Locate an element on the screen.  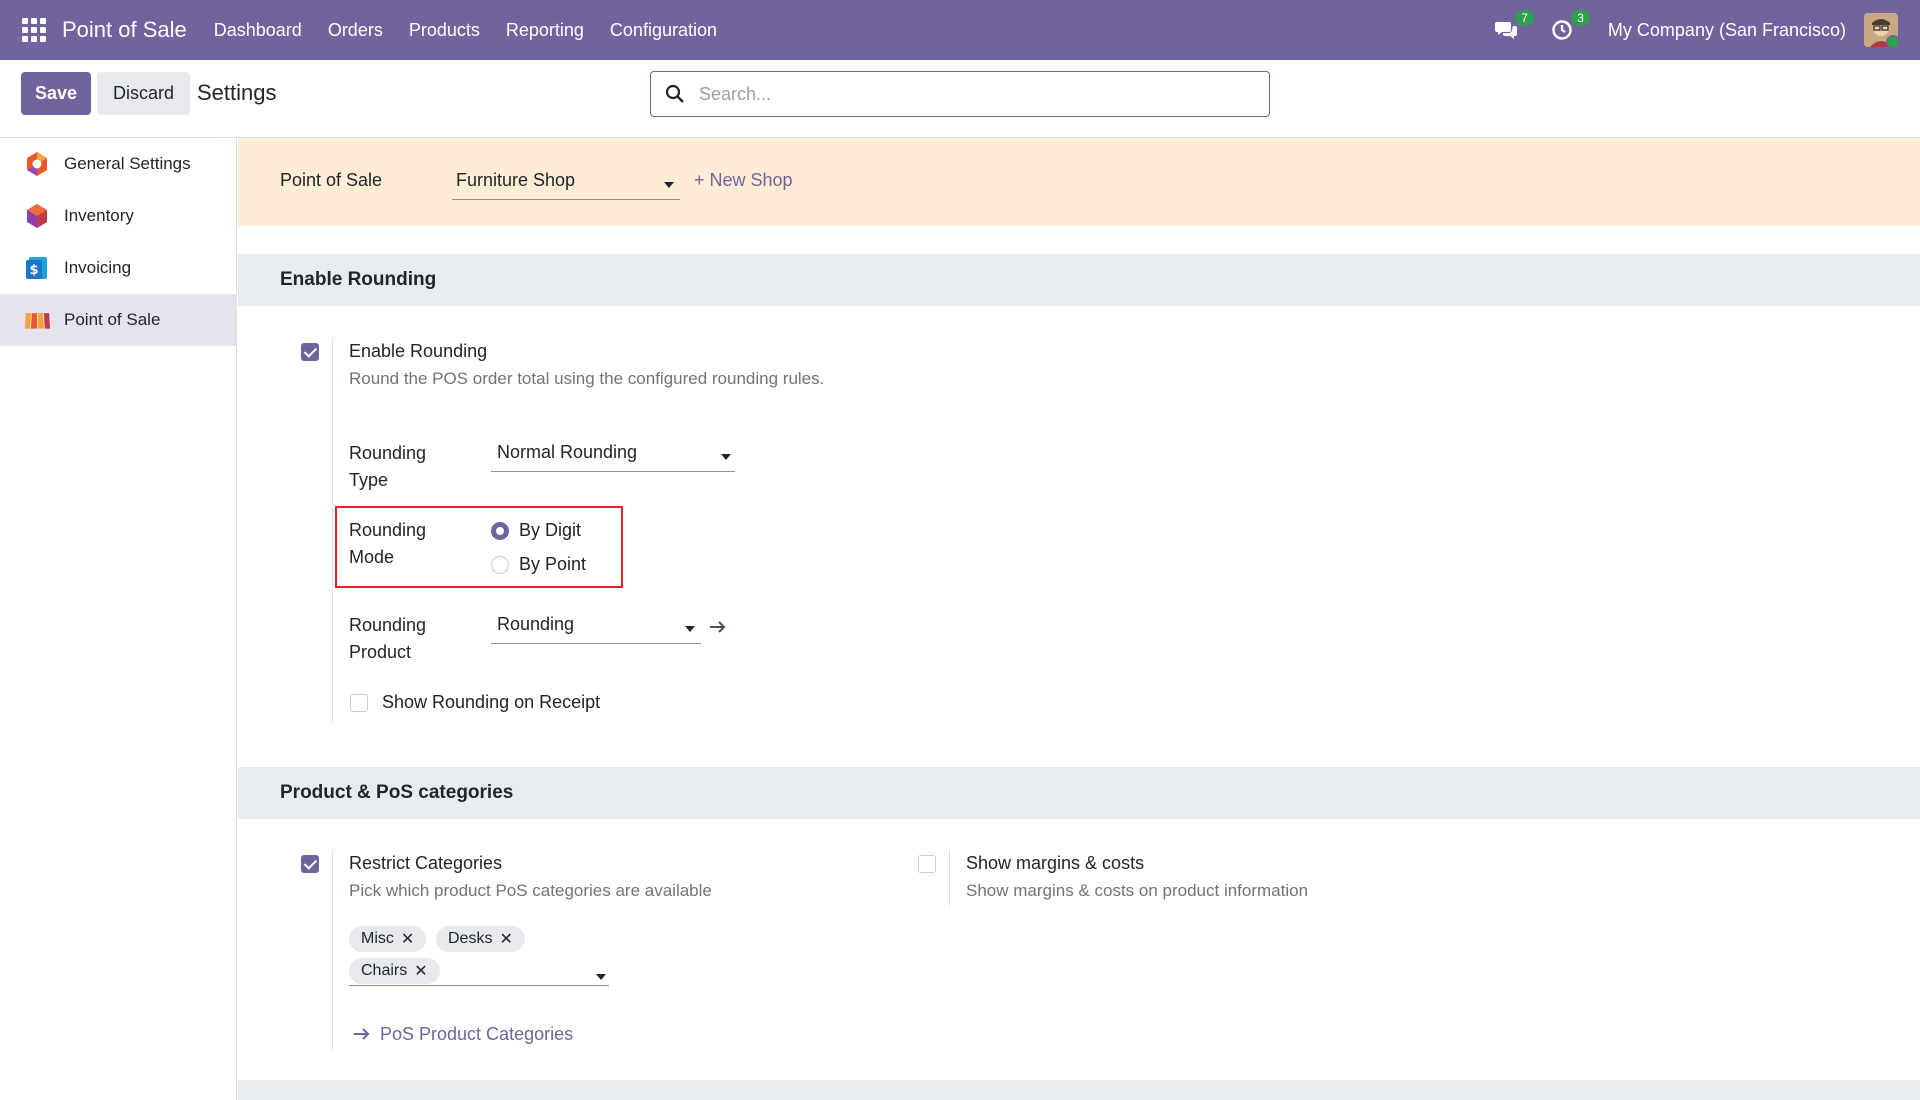
restrict-categories-checkbox is located at coordinates (310, 864).